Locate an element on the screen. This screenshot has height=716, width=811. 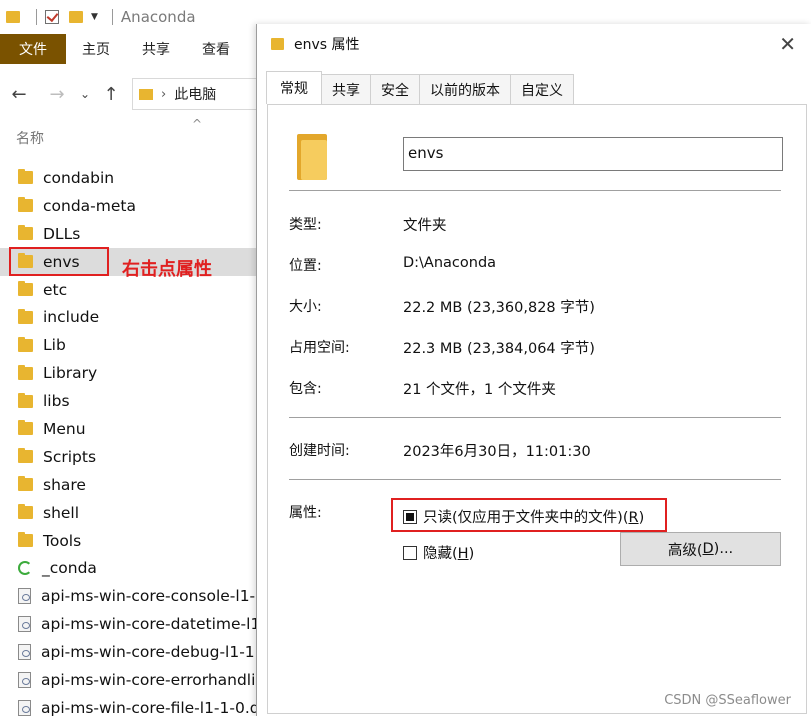
file-name: Lib is located at coordinates (54, 345).